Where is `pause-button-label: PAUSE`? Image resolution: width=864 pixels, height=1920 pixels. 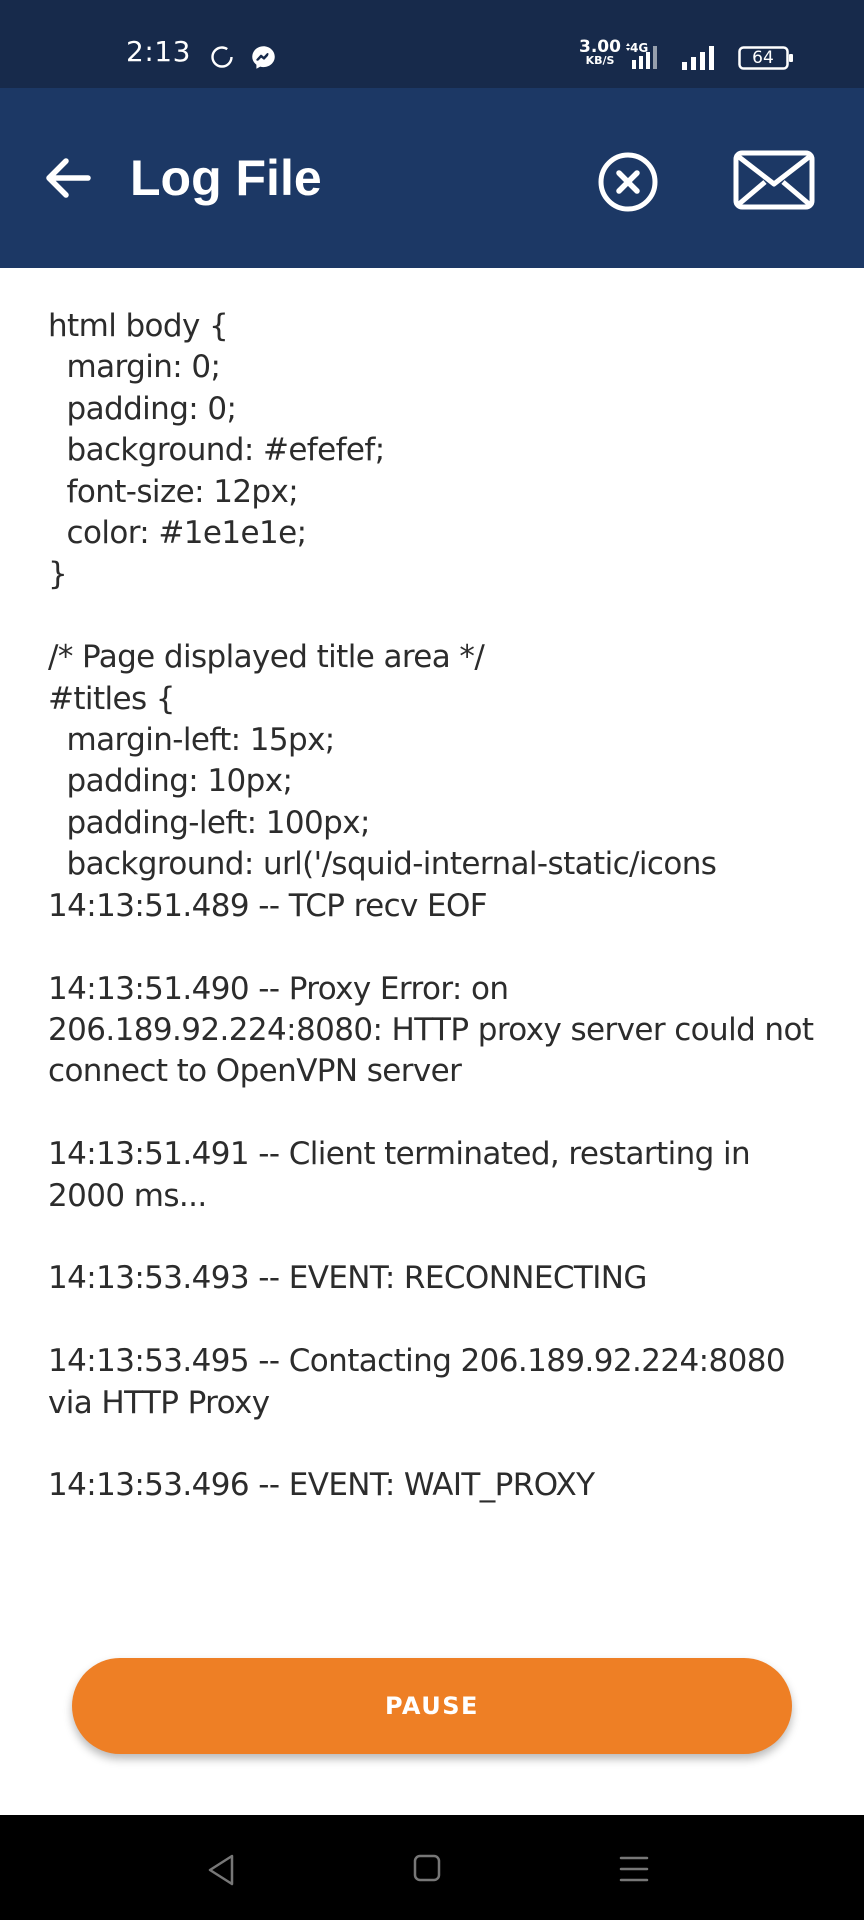 pause-button-label: PAUSE is located at coordinates (432, 1706).